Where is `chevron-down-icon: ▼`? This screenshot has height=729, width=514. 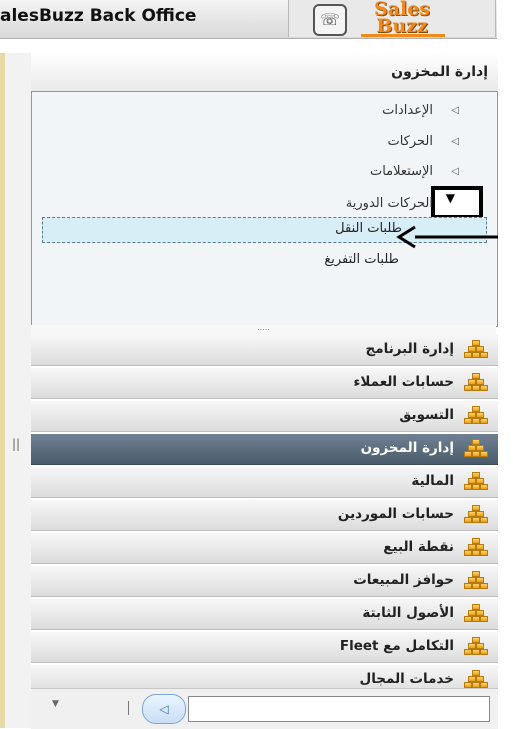
chevron-down-icon: ▼ is located at coordinates (450, 198).